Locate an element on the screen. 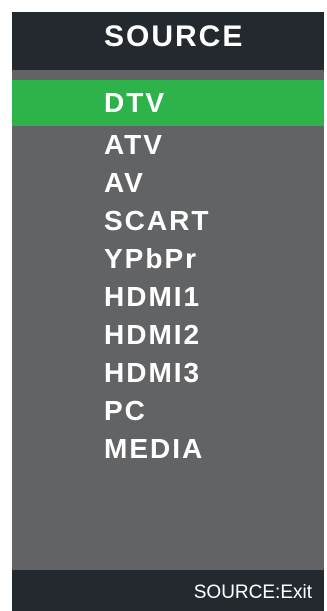 This screenshot has width=327, height=611. source-item-atv: ATV is located at coordinates (168, 145).